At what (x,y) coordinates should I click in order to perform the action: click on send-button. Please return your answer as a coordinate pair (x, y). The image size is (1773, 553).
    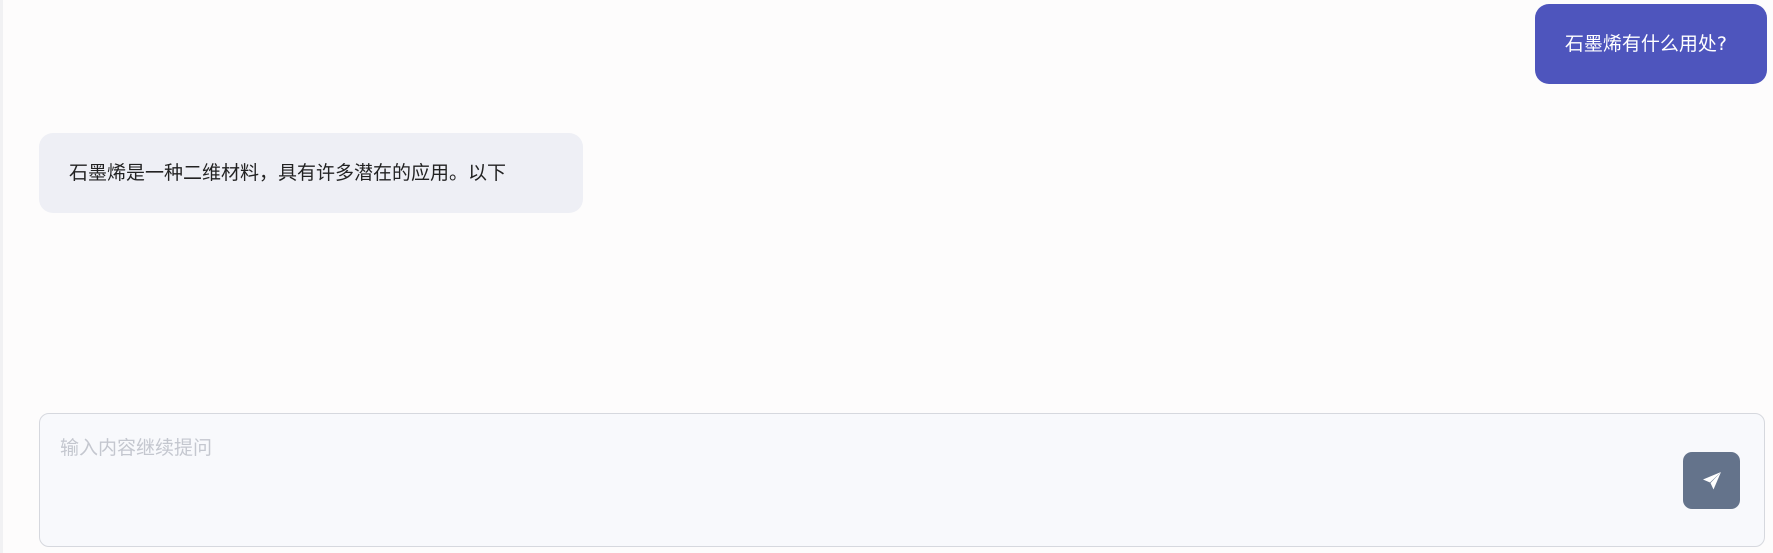
    Looking at the image, I should click on (1711, 480).